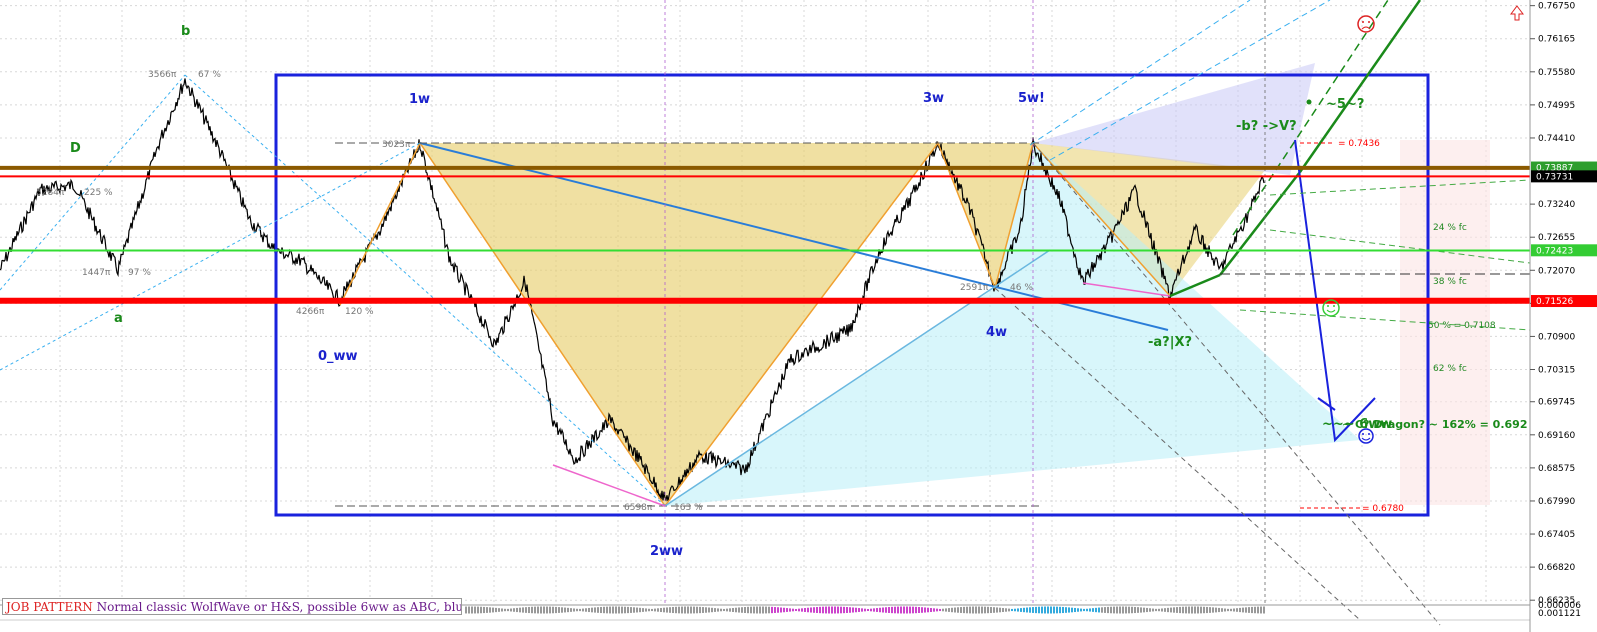  I want to click on label-225: 225 %, so click(98, 193).